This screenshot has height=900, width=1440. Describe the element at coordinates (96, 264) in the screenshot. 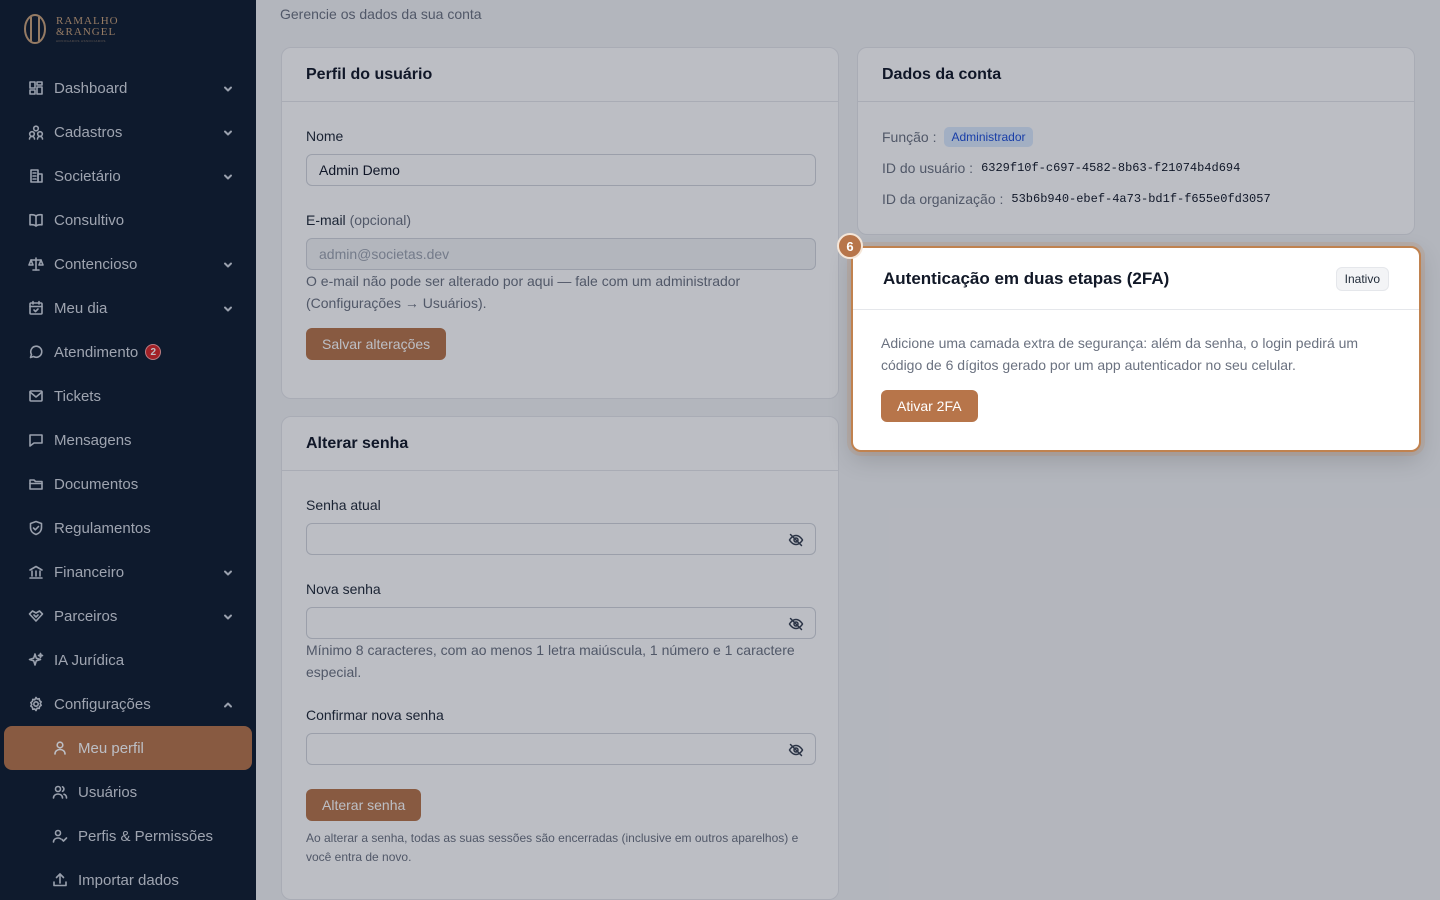

I see `sidebar-item-label: Contencioso` at that location.